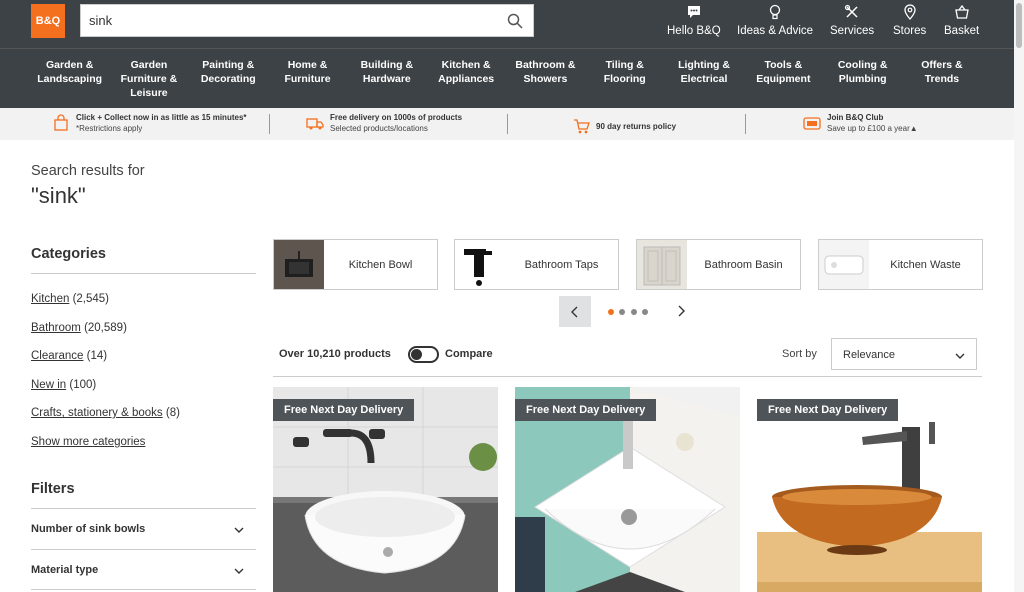  I want to click on search-bar, so click(307, 20).